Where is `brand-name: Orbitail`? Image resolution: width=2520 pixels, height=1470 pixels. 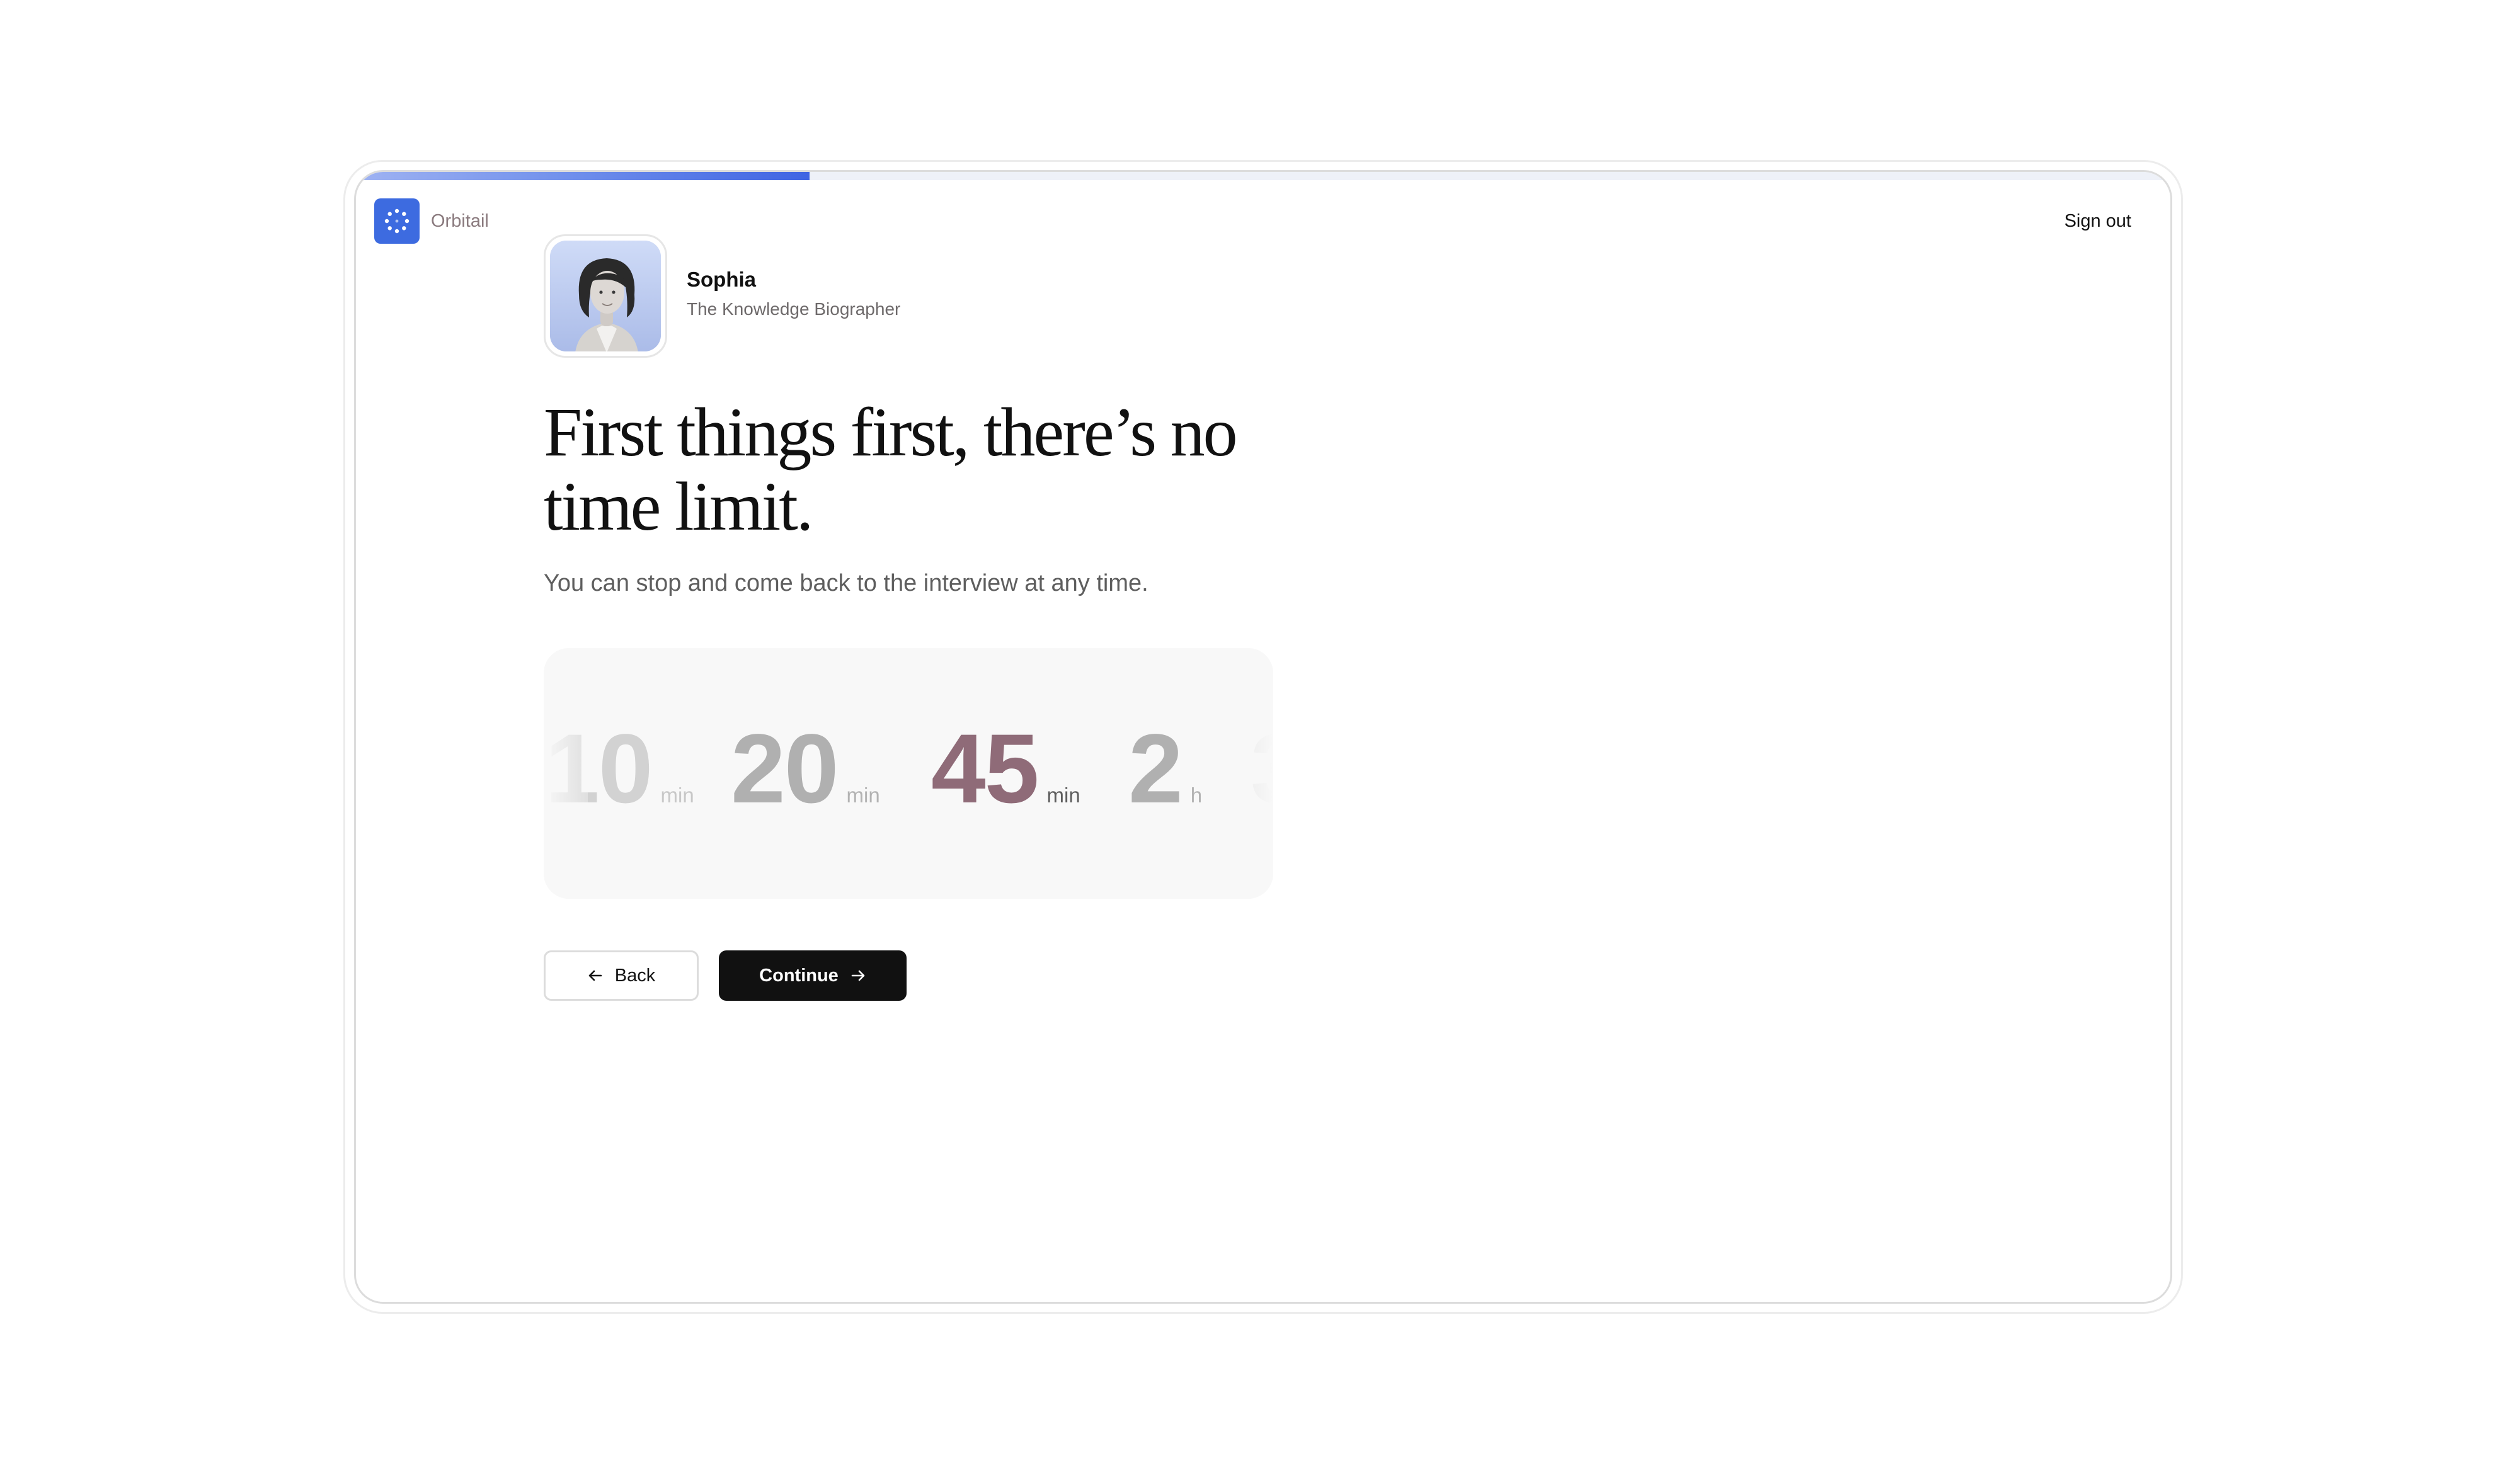 brand-name: Orbitail is located at coordinates (460, 221).